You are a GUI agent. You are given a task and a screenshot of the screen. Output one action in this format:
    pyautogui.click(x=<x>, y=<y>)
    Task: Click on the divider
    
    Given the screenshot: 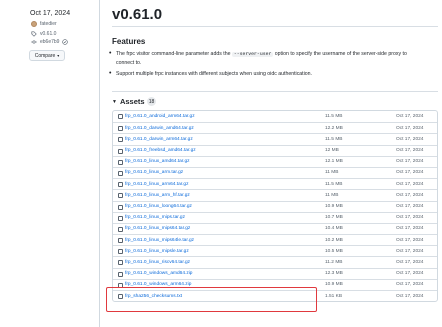 What is the action you would take?
    pyautogui.click(x=275, y=26)
    